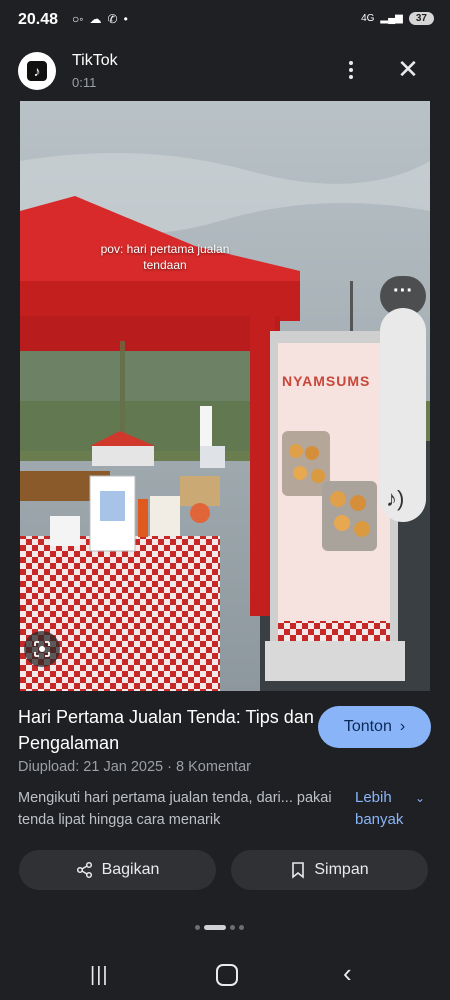 This screenshot has width=450, height=1000. Describe the element at coordinates (341, 869) in the screenshot. I see `save-button-label: Simpan` at that location.